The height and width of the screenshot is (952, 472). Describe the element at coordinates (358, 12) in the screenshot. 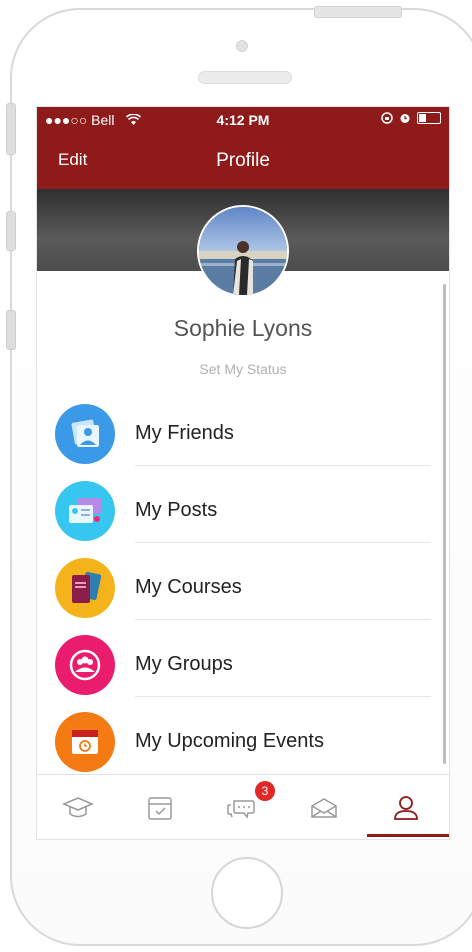

I see `power-button` at that location.